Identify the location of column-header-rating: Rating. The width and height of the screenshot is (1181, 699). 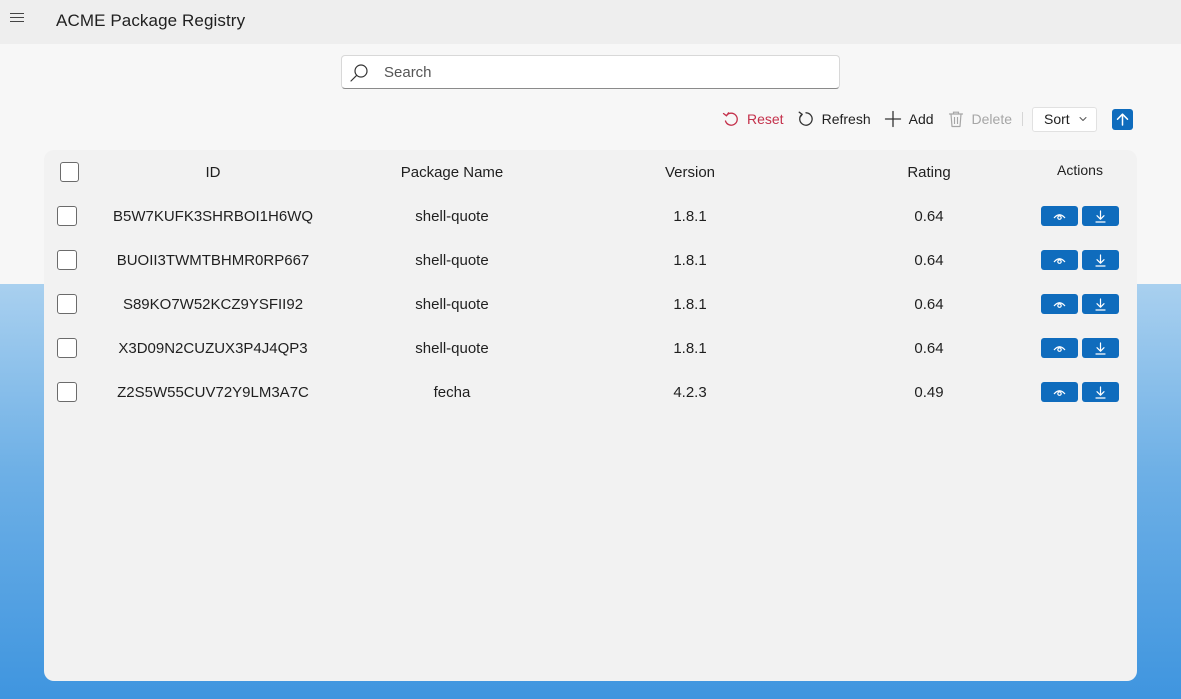
(929, 172).